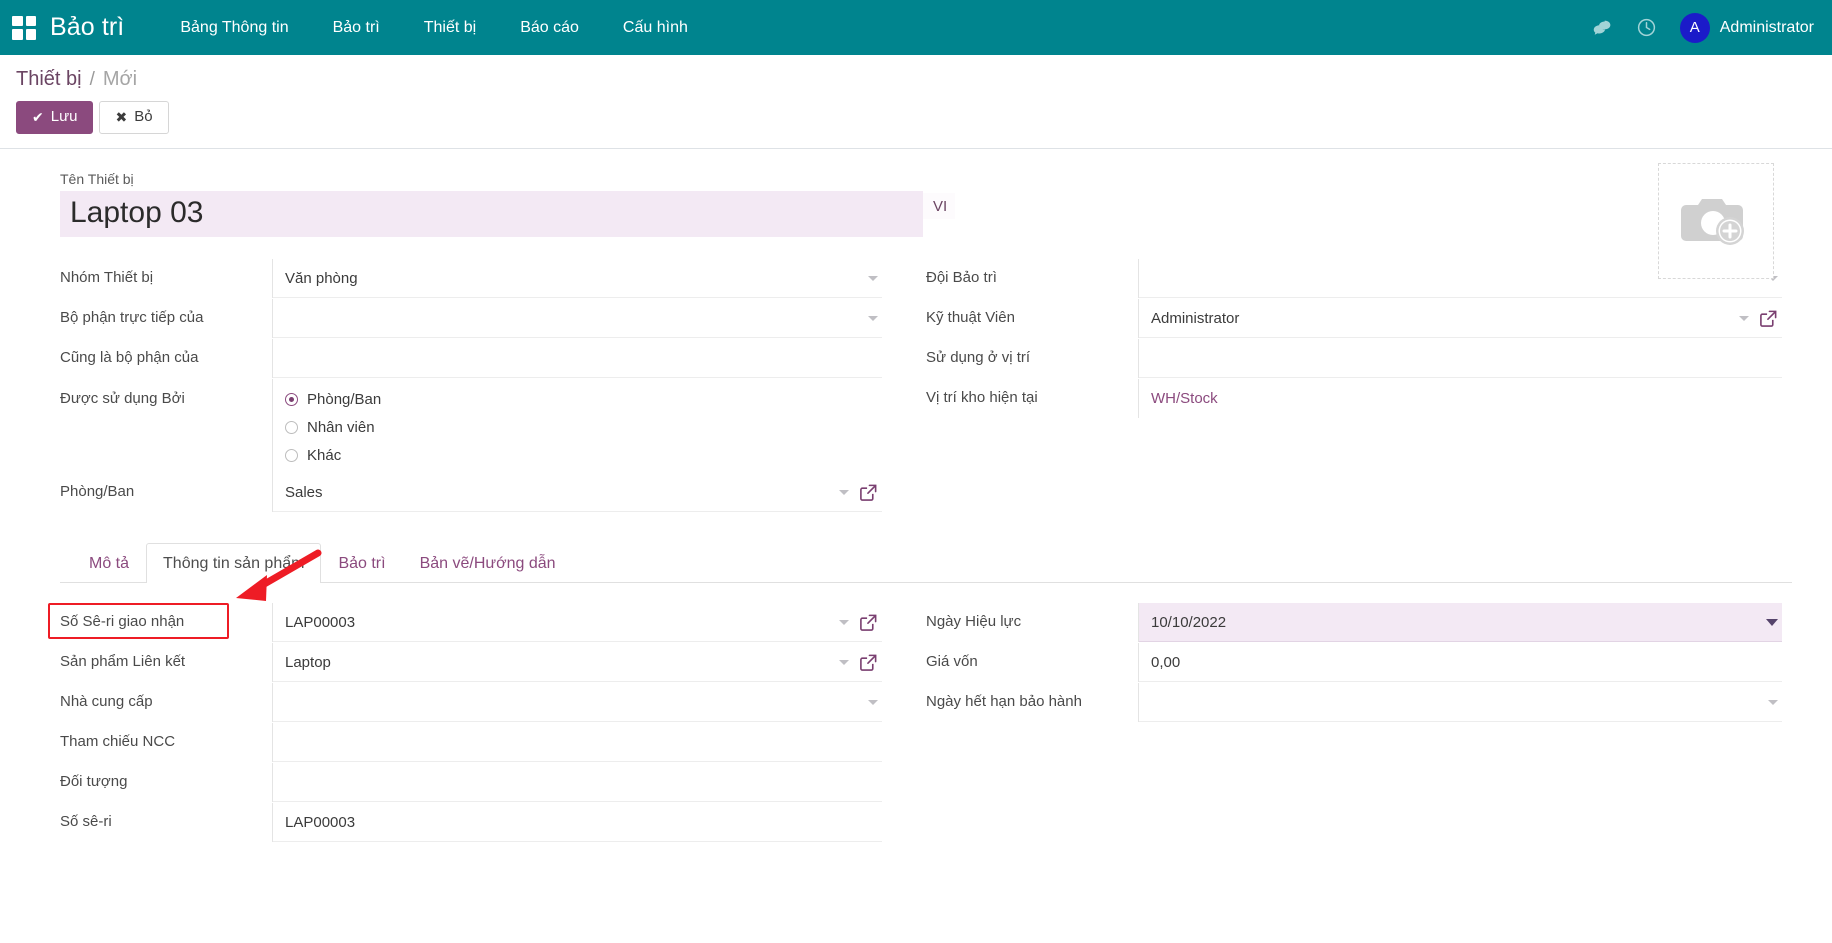 The image size is (1832, 943). Describe the element at coordinates (1454, 702) in the screenshot. I see `warranty-expiration-input` at that location.